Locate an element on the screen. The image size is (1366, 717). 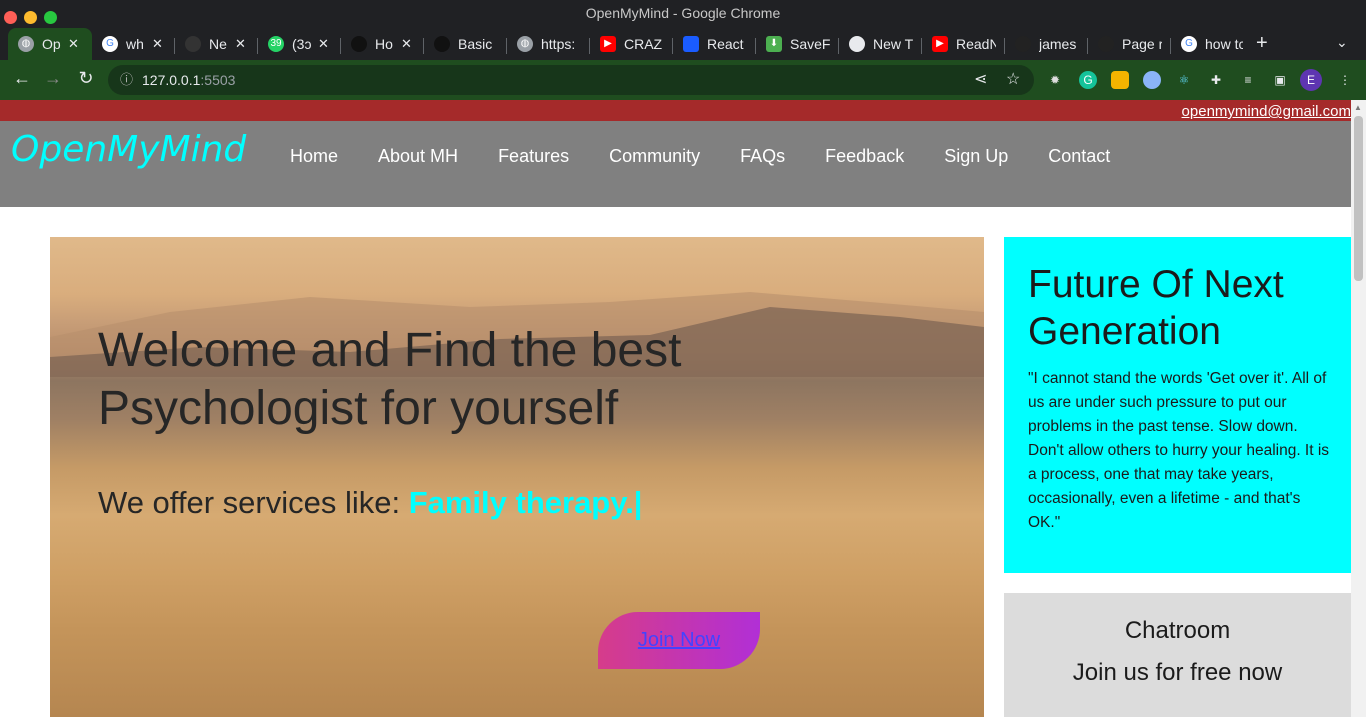
download-icon: ⬇ is located at coordinates (774, 44).